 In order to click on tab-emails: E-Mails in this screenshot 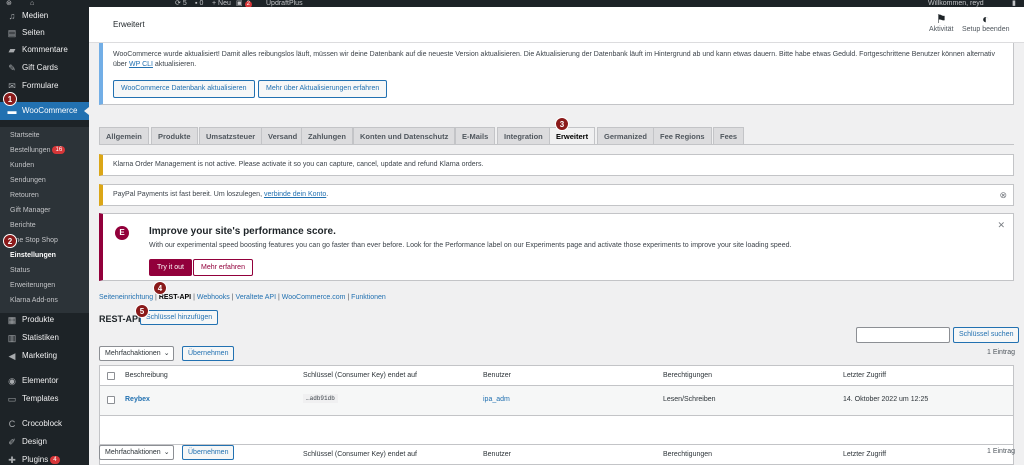, I will do `click(475, 136)`.